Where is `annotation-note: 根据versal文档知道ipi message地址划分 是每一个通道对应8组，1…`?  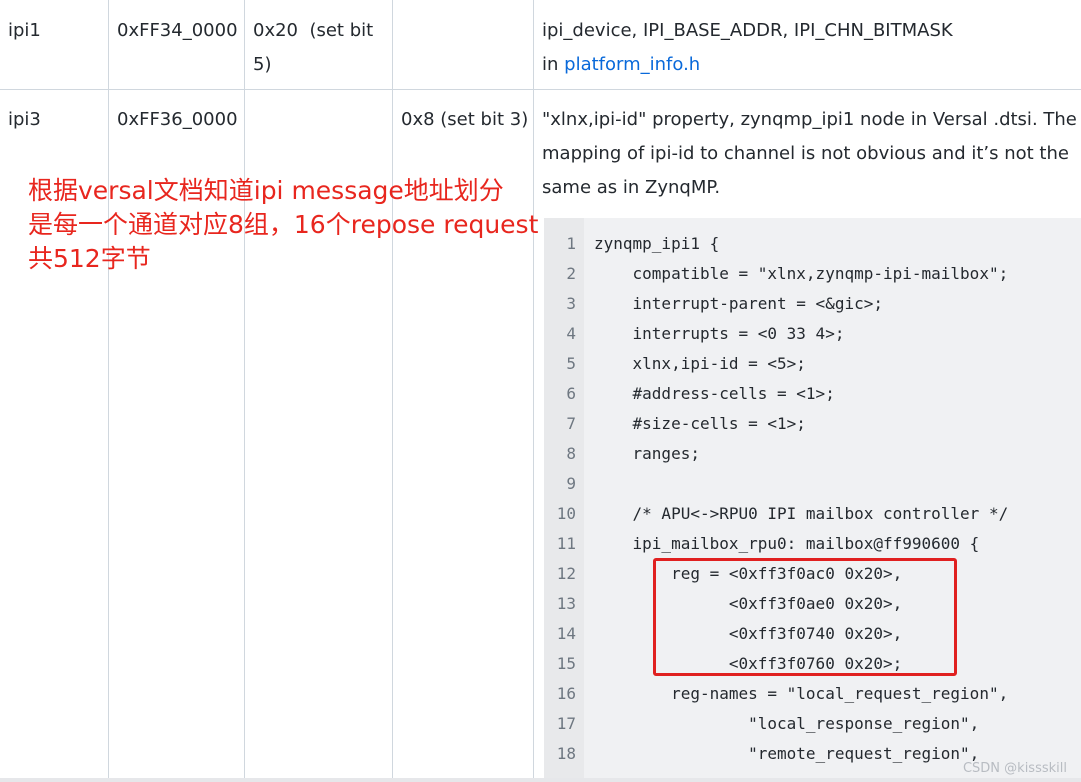
annotation-note: 根据versal文档知道ipi message地址划分 是每一个通道对应8组，1… is located at coordinates (298, 225).